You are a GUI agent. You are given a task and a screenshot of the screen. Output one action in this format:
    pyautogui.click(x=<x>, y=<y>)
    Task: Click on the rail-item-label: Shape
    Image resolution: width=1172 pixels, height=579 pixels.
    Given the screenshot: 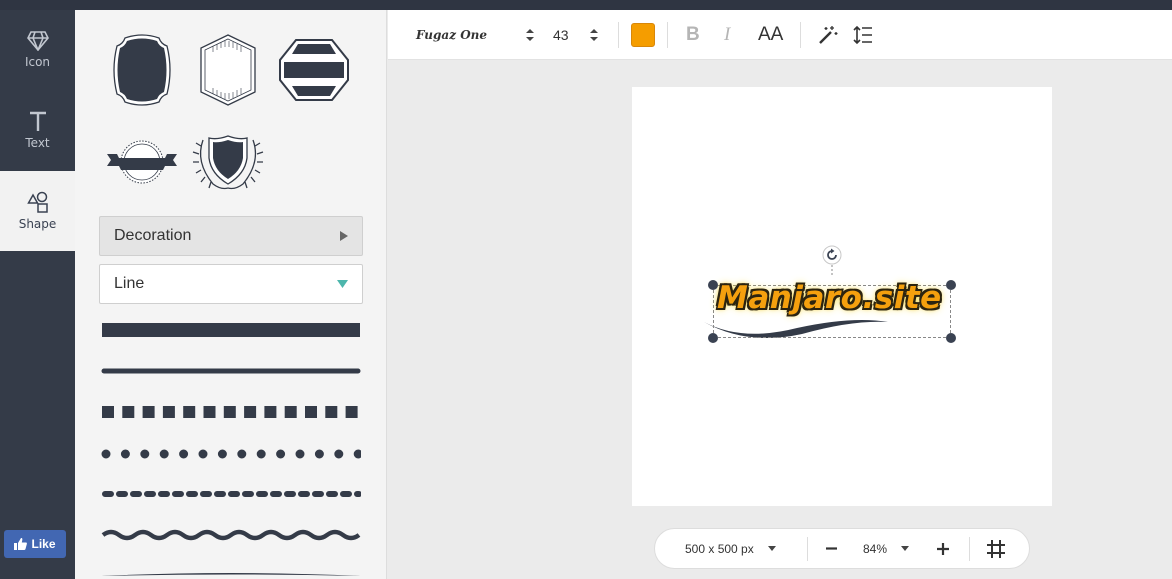 What is the action you would take?
    pyautogui.click(x=37, y=224)
    